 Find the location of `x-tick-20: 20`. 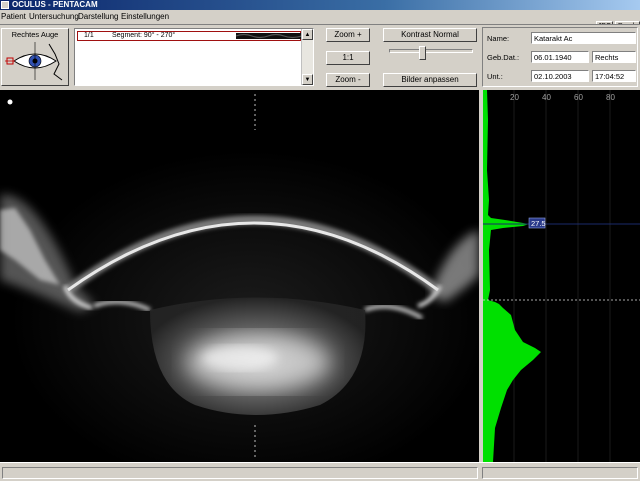

x-tick-20: 20 is located at coordinates (514, 97).